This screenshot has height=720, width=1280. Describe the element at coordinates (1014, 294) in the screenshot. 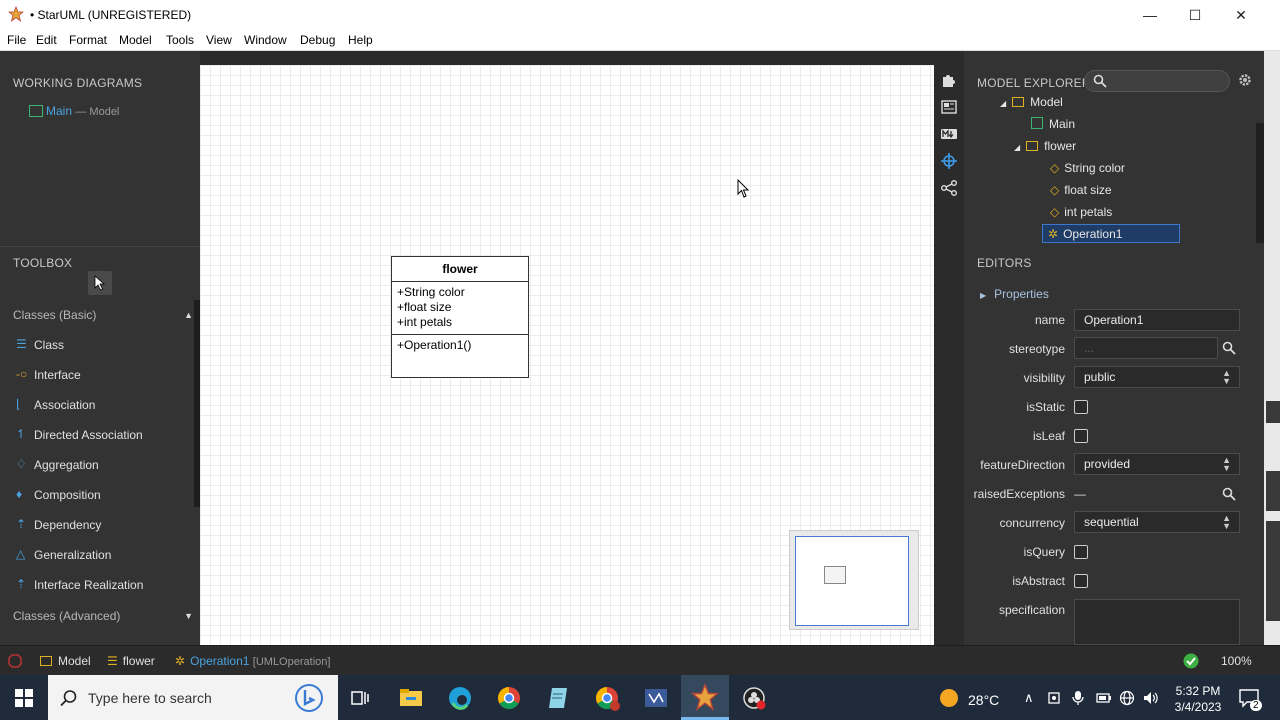

I see `properties-section-toggle: ▶ Properties` at that location.